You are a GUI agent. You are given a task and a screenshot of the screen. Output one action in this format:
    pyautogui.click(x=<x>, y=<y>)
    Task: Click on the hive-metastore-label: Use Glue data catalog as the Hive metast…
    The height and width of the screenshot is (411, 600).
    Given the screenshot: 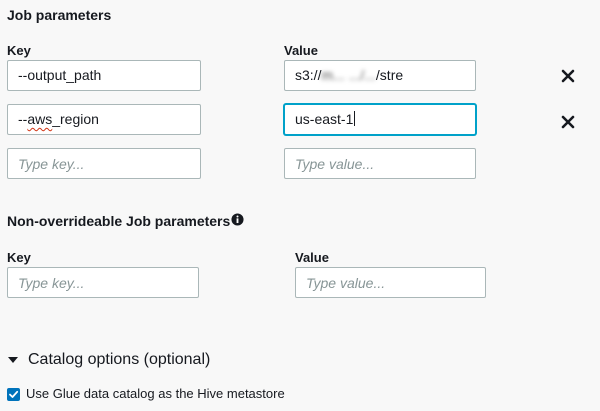 What is the action you would take?
    pyautogui.click(x=155, y=393)
    